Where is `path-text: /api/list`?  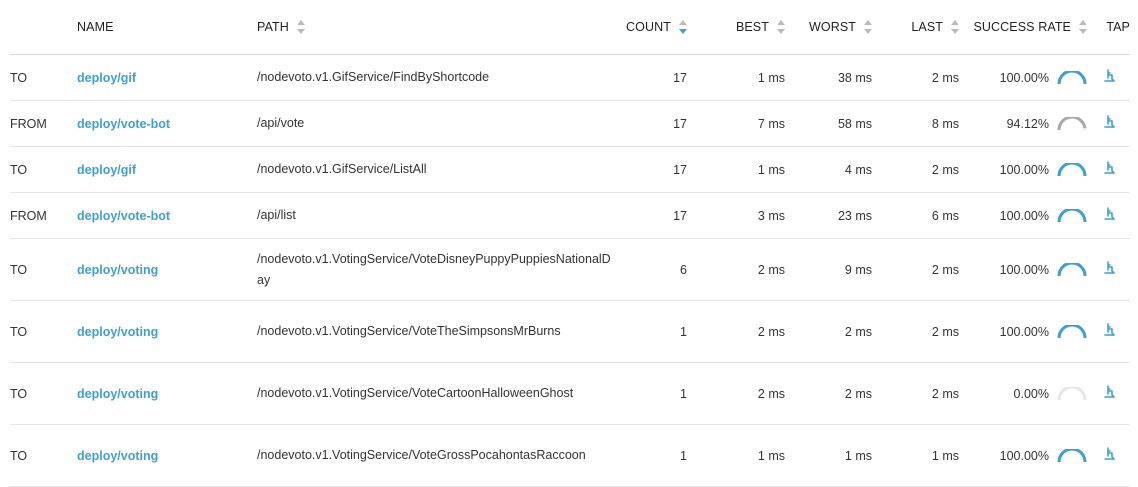 path-text: /api/list is located at coordinates (276, 215).